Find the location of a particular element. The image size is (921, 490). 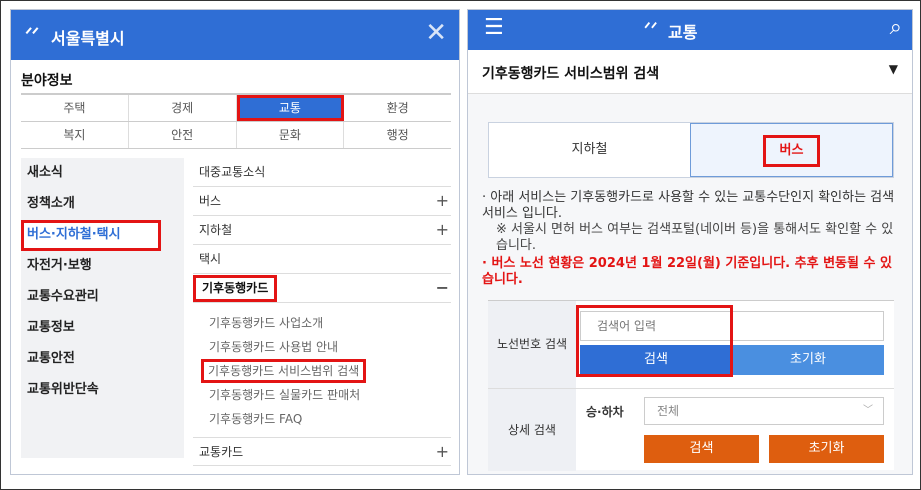

menu2-label: 기후동행카드 is located at coordinates (235, 288).